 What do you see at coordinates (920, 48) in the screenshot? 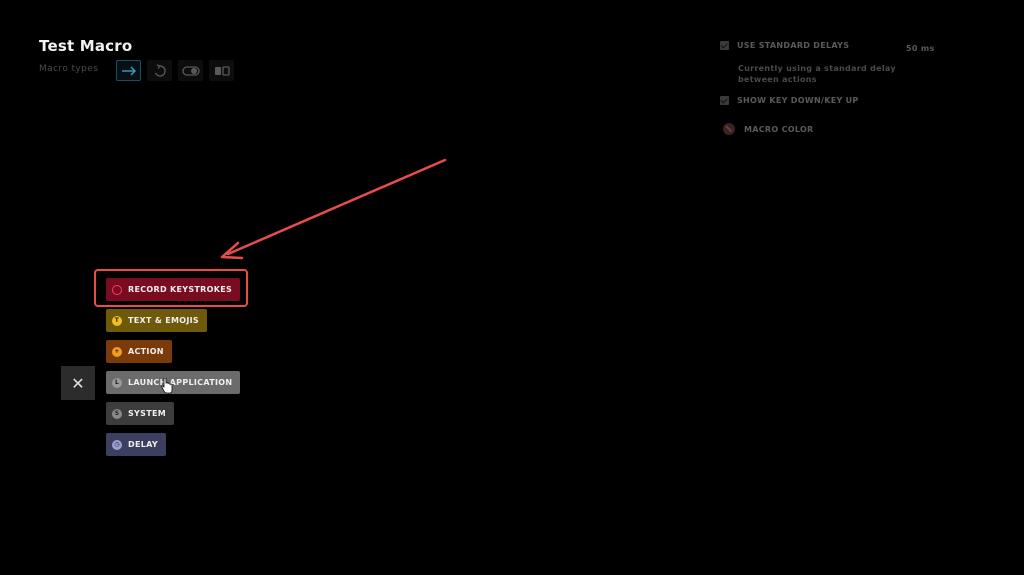
I see `standard-delay-value: 50 ms` at bounding box center [920, 48].